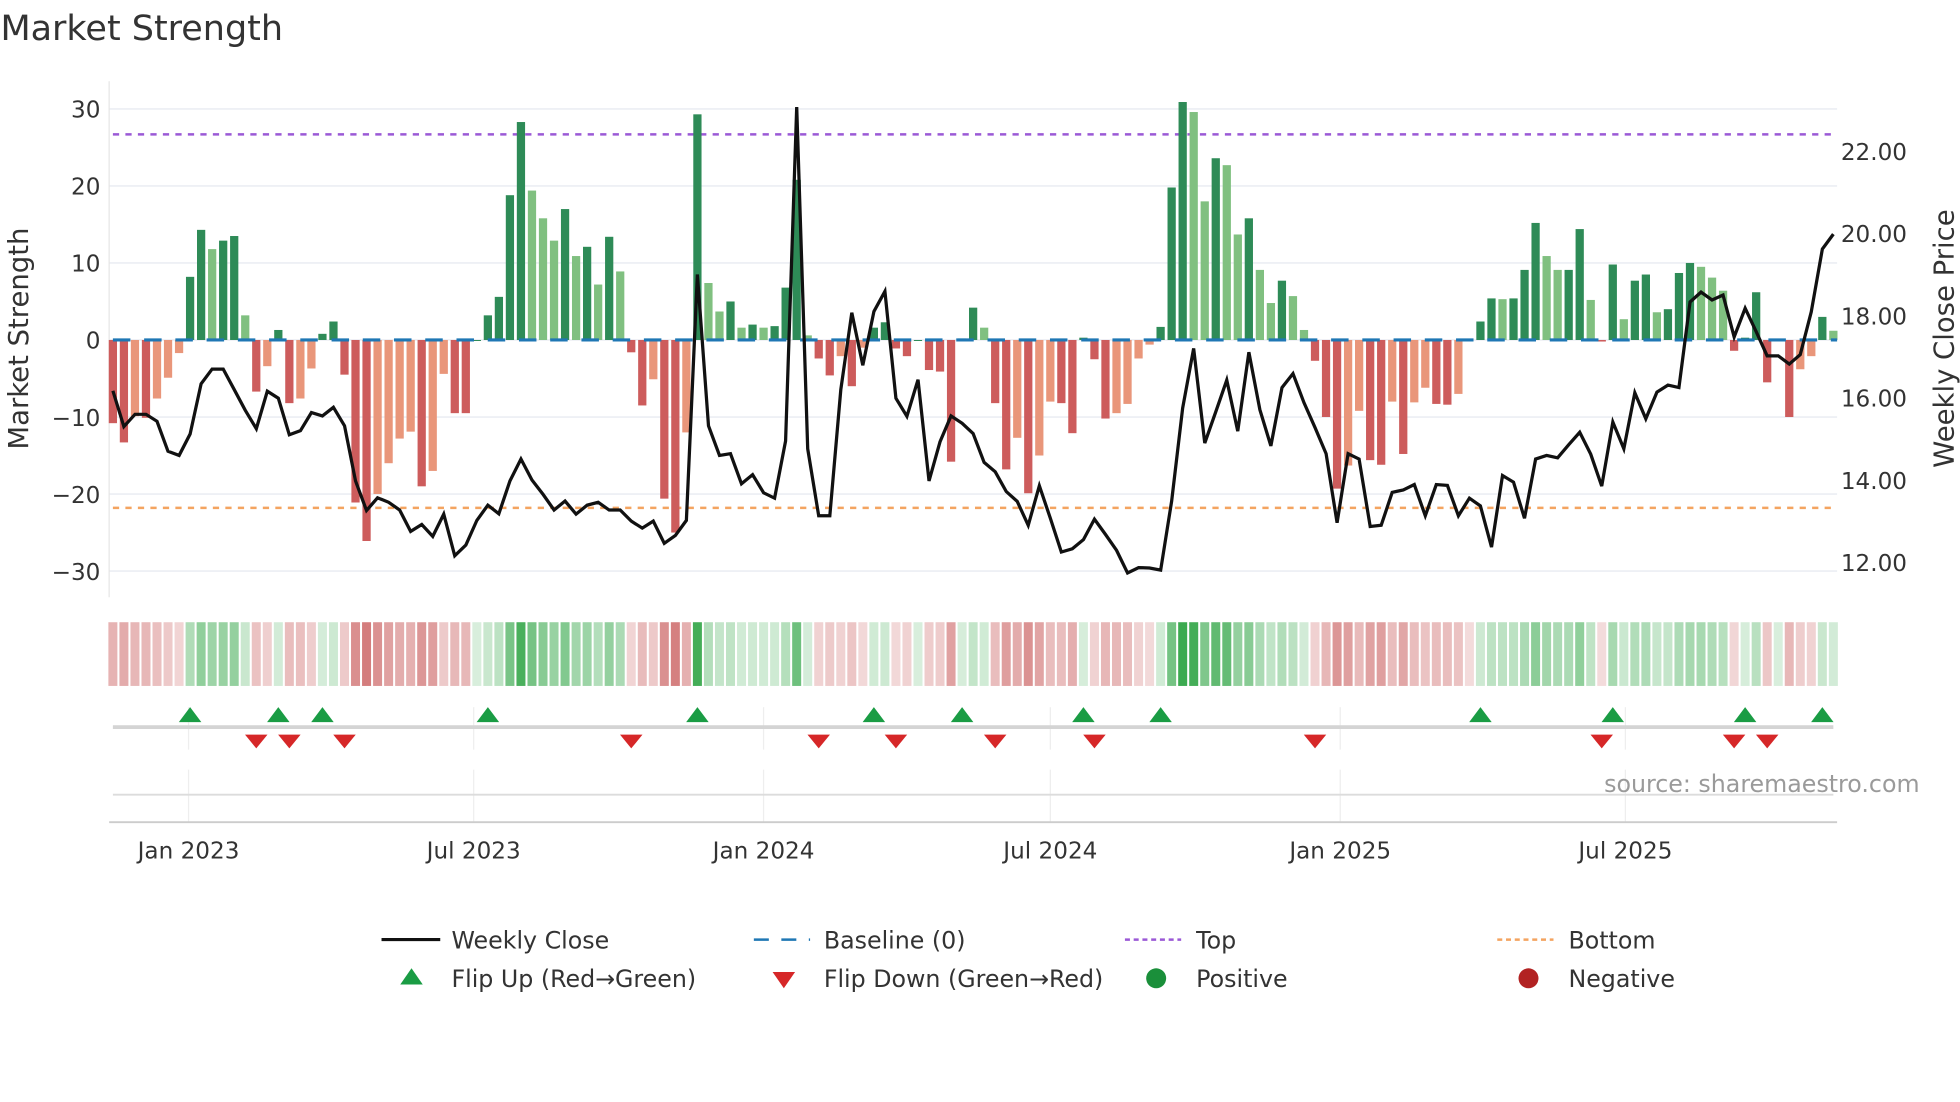 Image resolution: width=1960 pixels, height=1102 pixels. I want to click on x-tick-label: Jul 2025, so click(1624, 851).